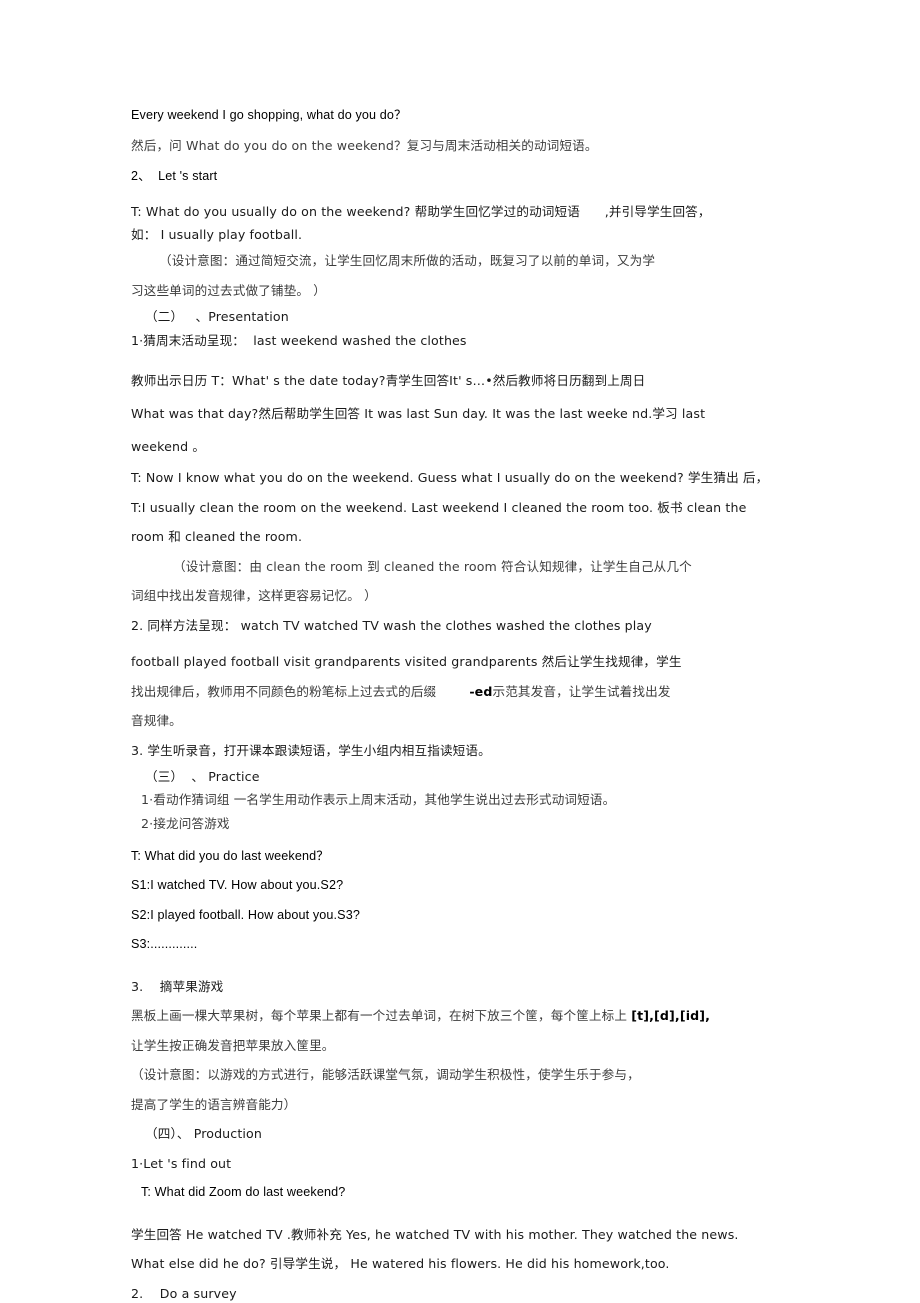 The height and width of the screenshot is (1303, 920). What do you see at coordinates (378, 800) in the screenshot?
I see `paragraph-action-guess: 1·看动作猜词组 一名学生用动作表示上周末活动，其他学生说出过去形式动词短语。` at bounding box center [378, 800].